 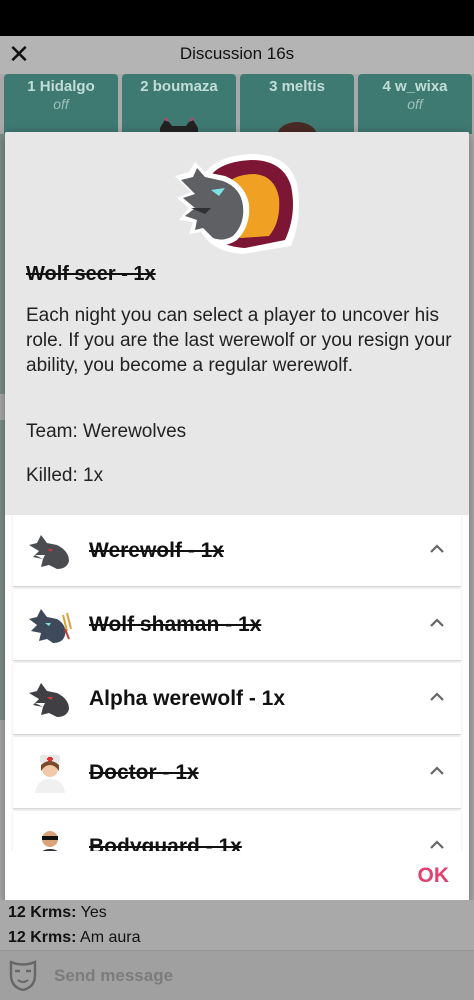 I want to click on role-item-label: Bodyguard - 1x, so click(x=165, y=843).